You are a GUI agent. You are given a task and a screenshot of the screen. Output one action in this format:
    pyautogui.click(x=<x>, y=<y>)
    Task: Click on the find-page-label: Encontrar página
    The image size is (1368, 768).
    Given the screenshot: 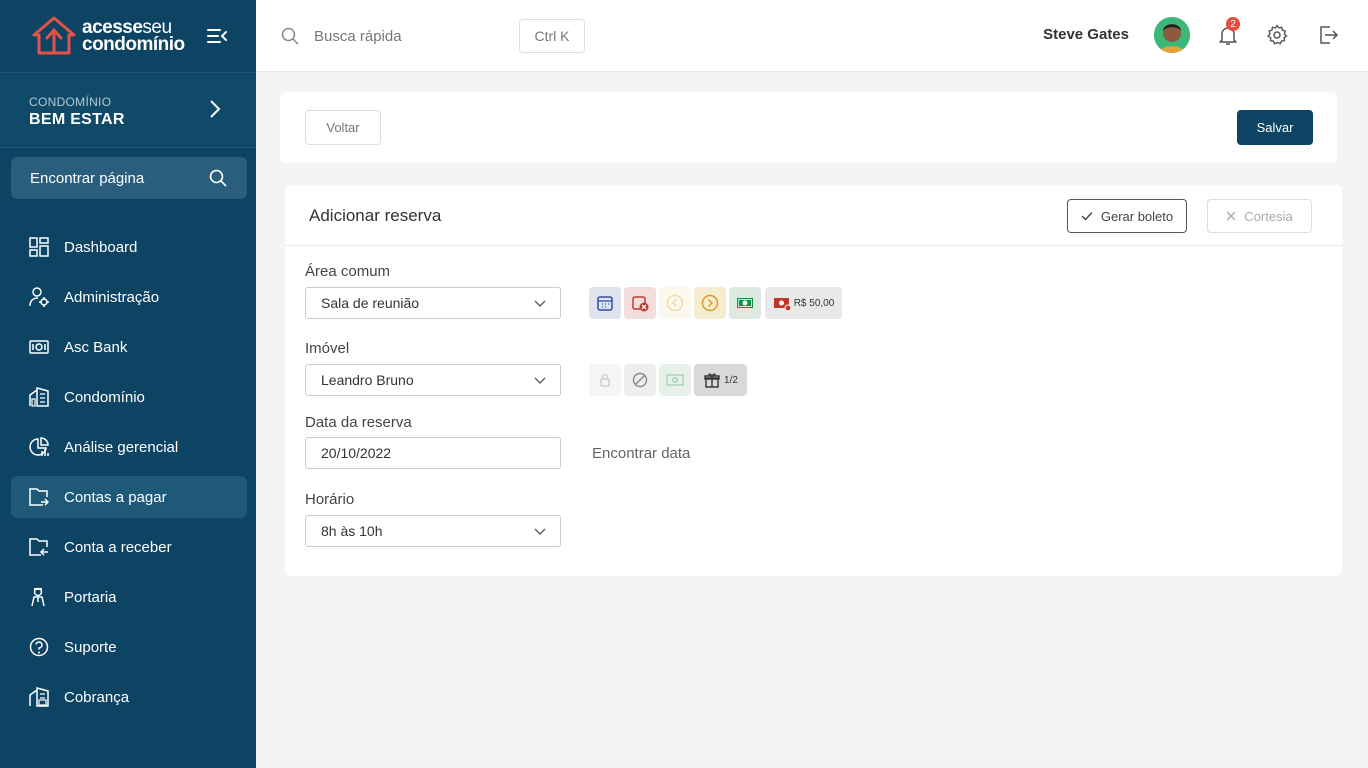 What is the action you would take?
    pyautogui.click(x=87, y=178)
    